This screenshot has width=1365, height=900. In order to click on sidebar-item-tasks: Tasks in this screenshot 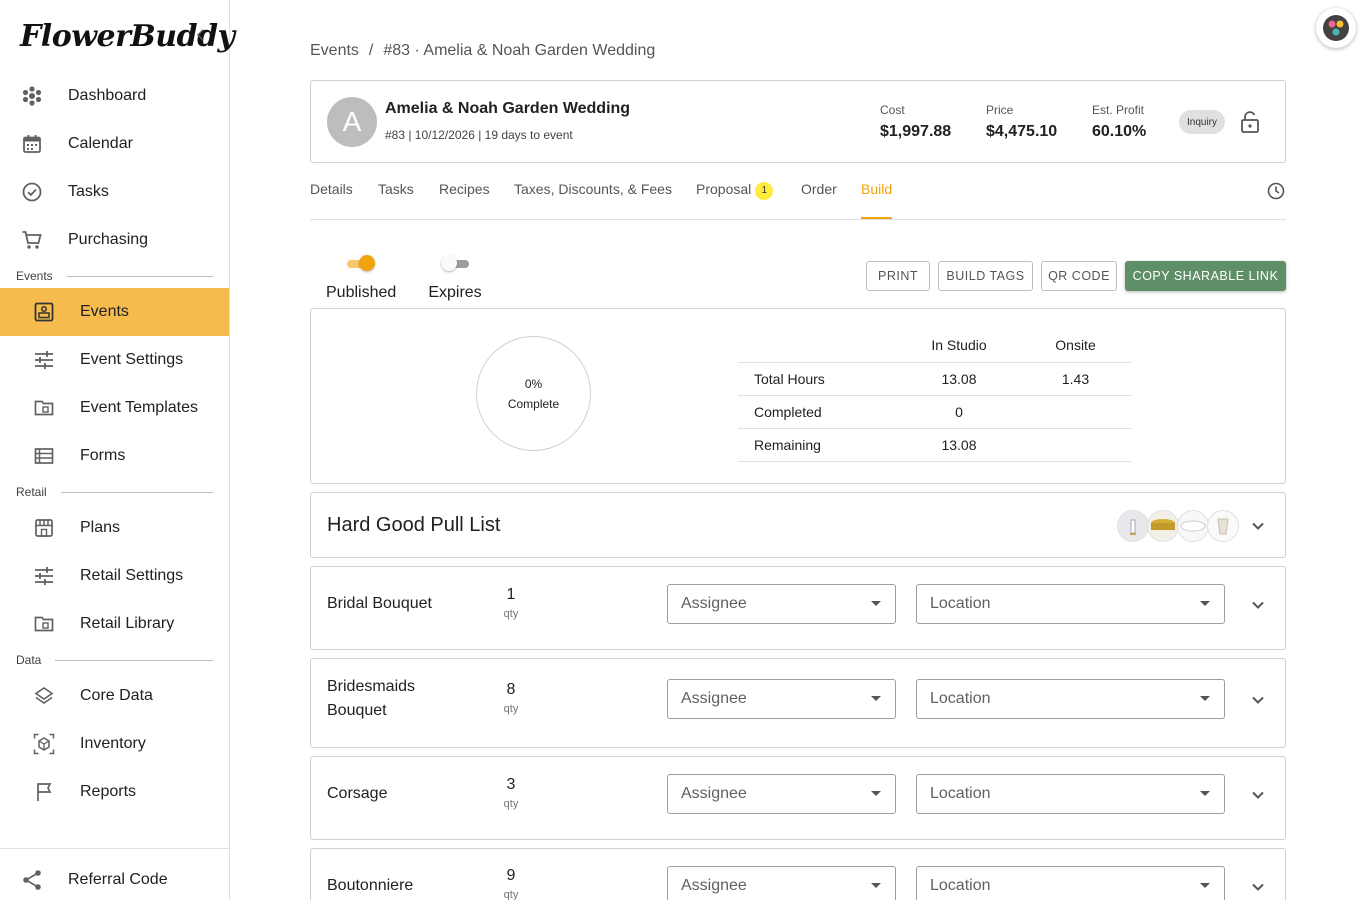, I will do `click(114, 192)`.